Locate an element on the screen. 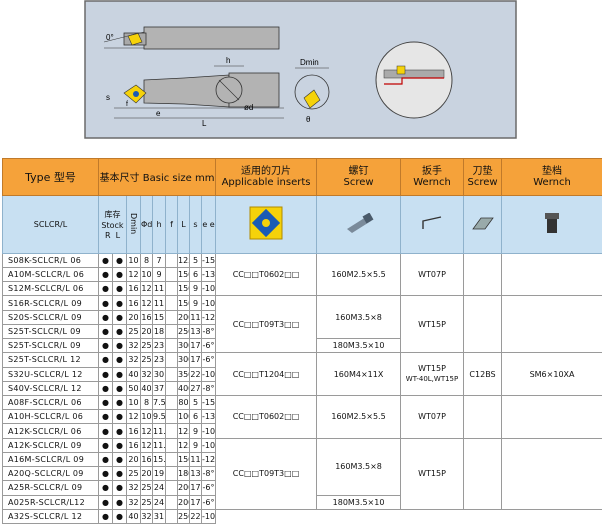 Image resolution: width=602 pixels, height=526 pixels. row-code: S08K-SCLCR/L 06 is located at coordinates (50, 260).